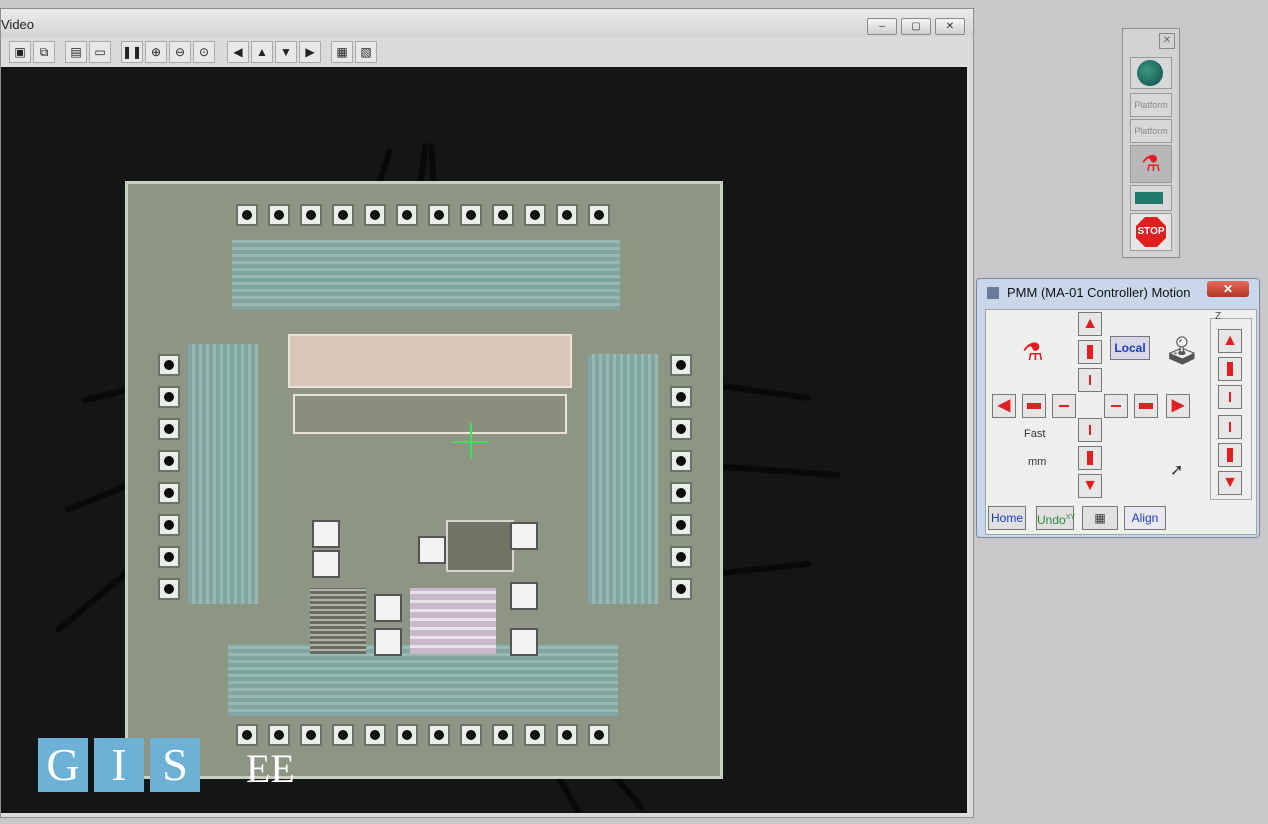 This screenshot has height=824, width=1268. Describe the element at coordinates (1090, 458) in the screenshot. I see `y-down-step-button` at that location.